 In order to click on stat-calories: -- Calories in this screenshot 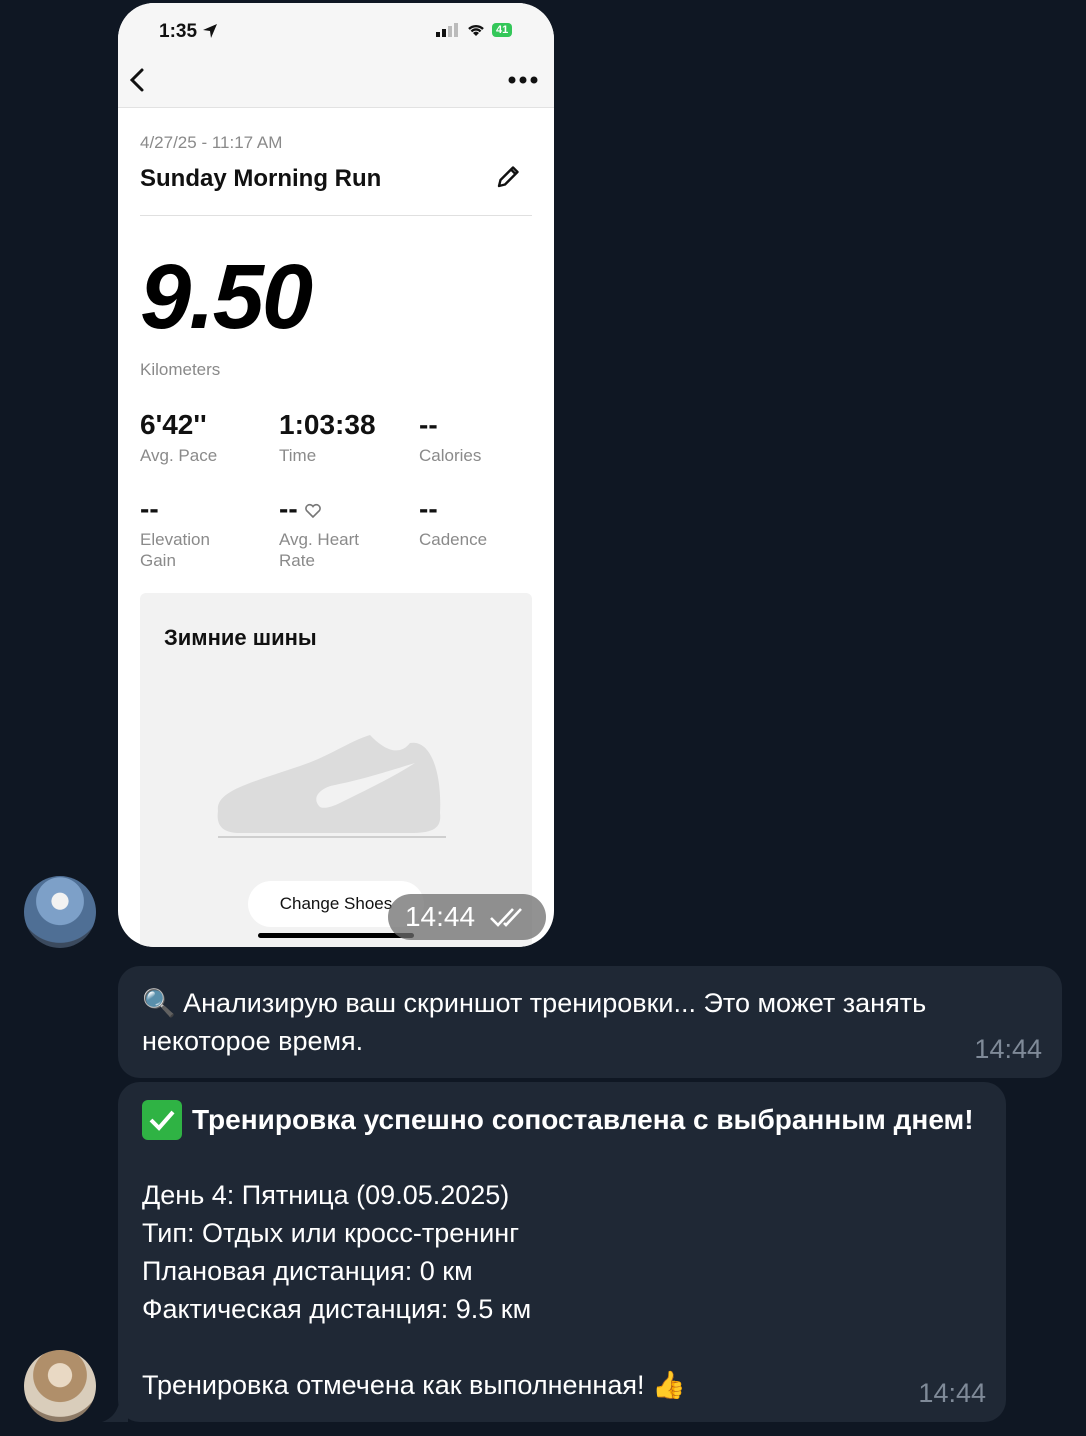, I will do `click(484, 438)`.